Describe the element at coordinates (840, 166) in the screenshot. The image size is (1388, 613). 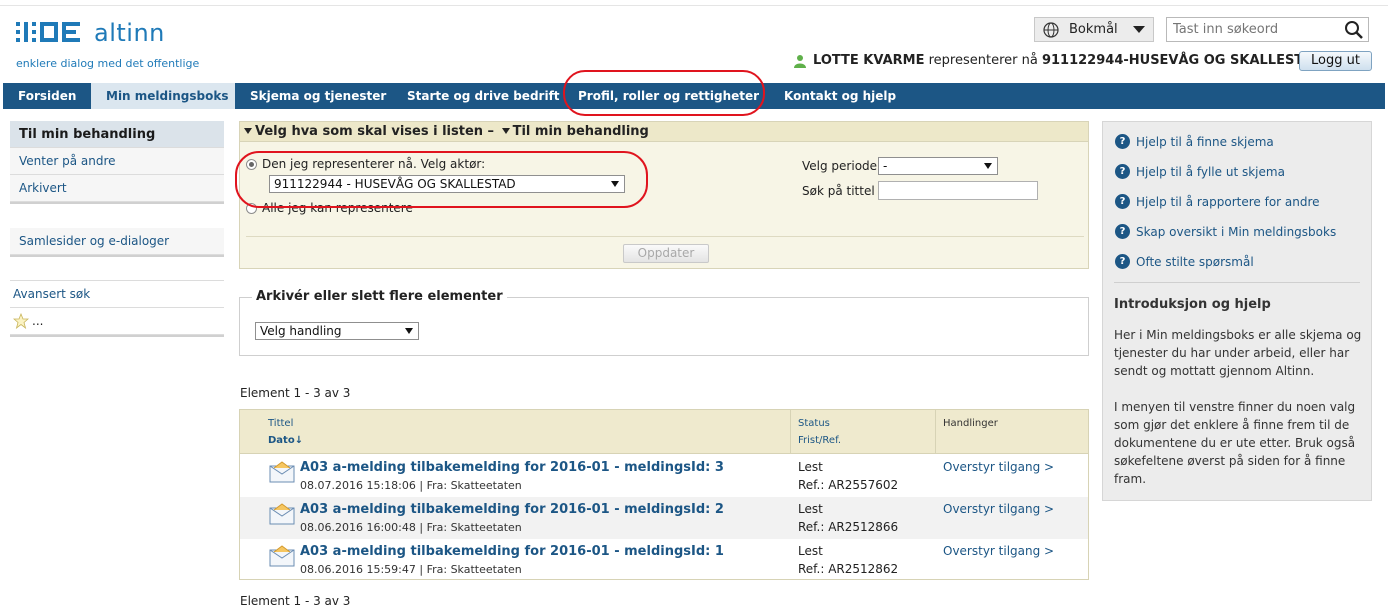
I see `period-label: Velg periode` at that location.